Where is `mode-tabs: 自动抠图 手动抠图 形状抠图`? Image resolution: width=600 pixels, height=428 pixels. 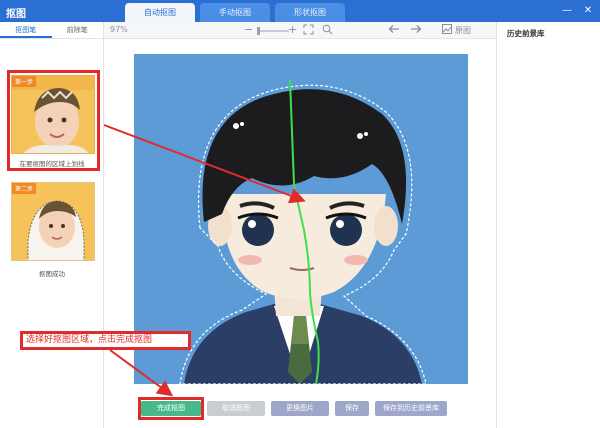
mode-tabs: 自动抠图 手动抠图 形状抠图 is located at coordinates (235, 12).